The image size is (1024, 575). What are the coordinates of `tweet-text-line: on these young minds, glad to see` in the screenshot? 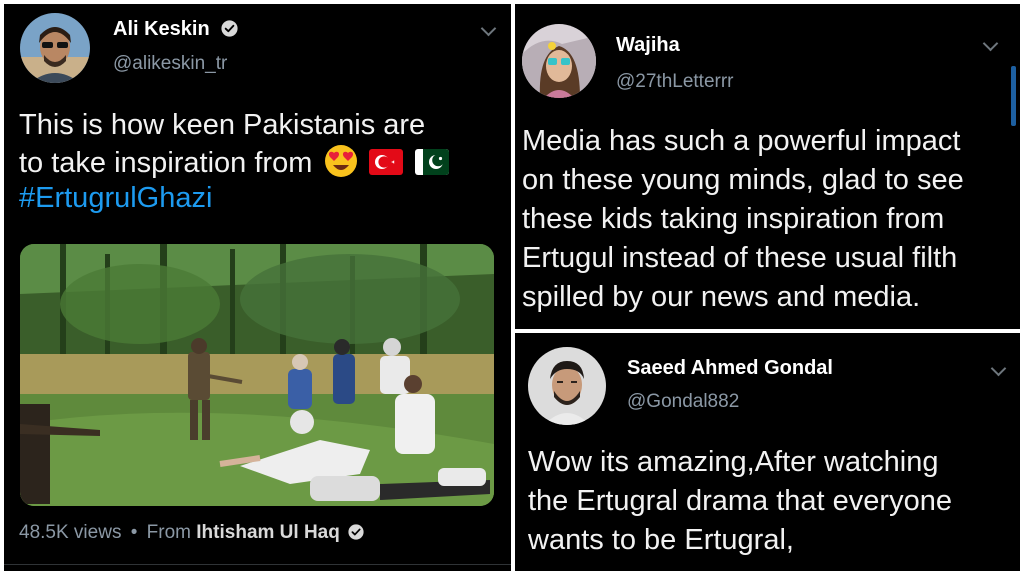 It's located at (743, 180).